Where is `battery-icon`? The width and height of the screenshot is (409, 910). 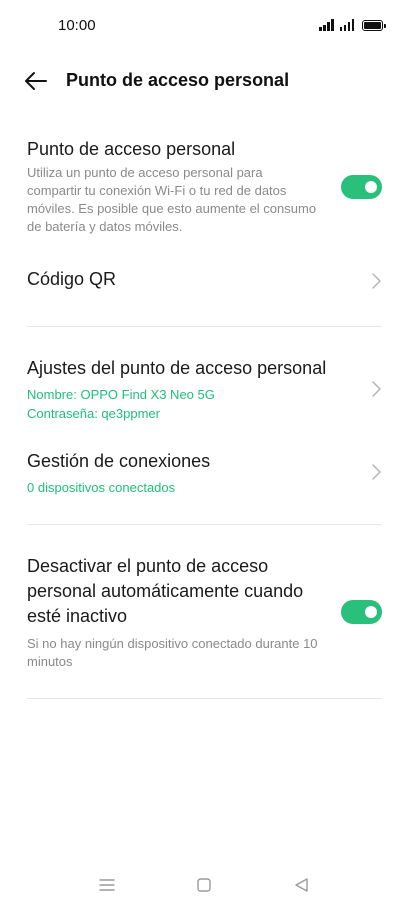 battery-icon is located at coordinates (374, 25).